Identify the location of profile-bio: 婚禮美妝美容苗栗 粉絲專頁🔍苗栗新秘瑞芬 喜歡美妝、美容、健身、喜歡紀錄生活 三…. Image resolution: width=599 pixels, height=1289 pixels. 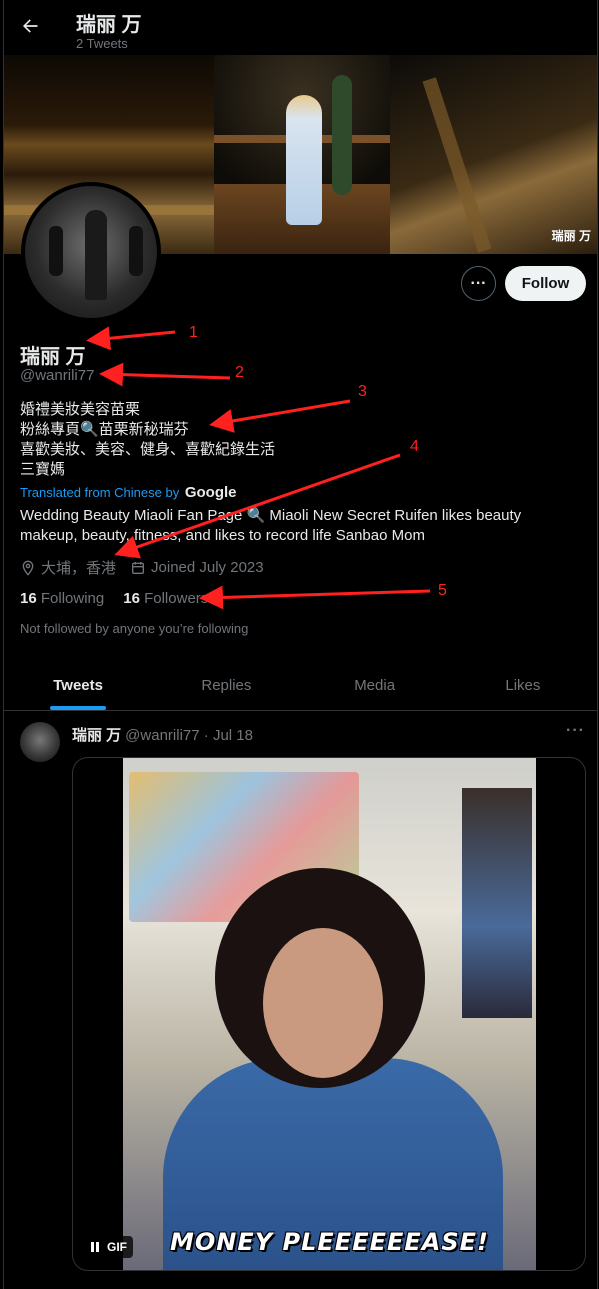
(147, 440).